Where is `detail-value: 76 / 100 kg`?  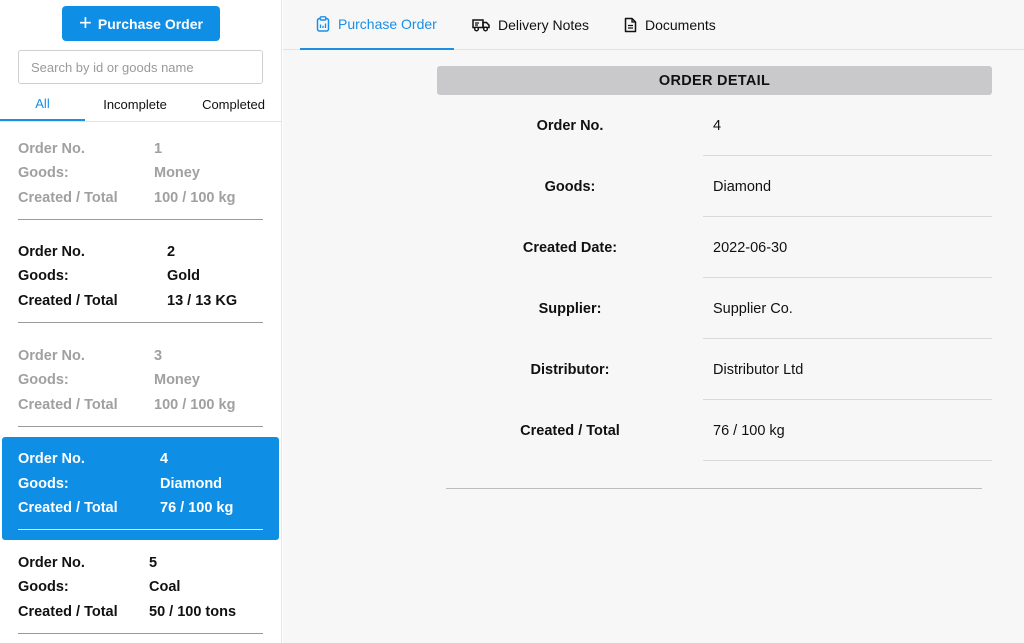
detail-value: 76 / 100 kg is located at coordinates (749, 430).